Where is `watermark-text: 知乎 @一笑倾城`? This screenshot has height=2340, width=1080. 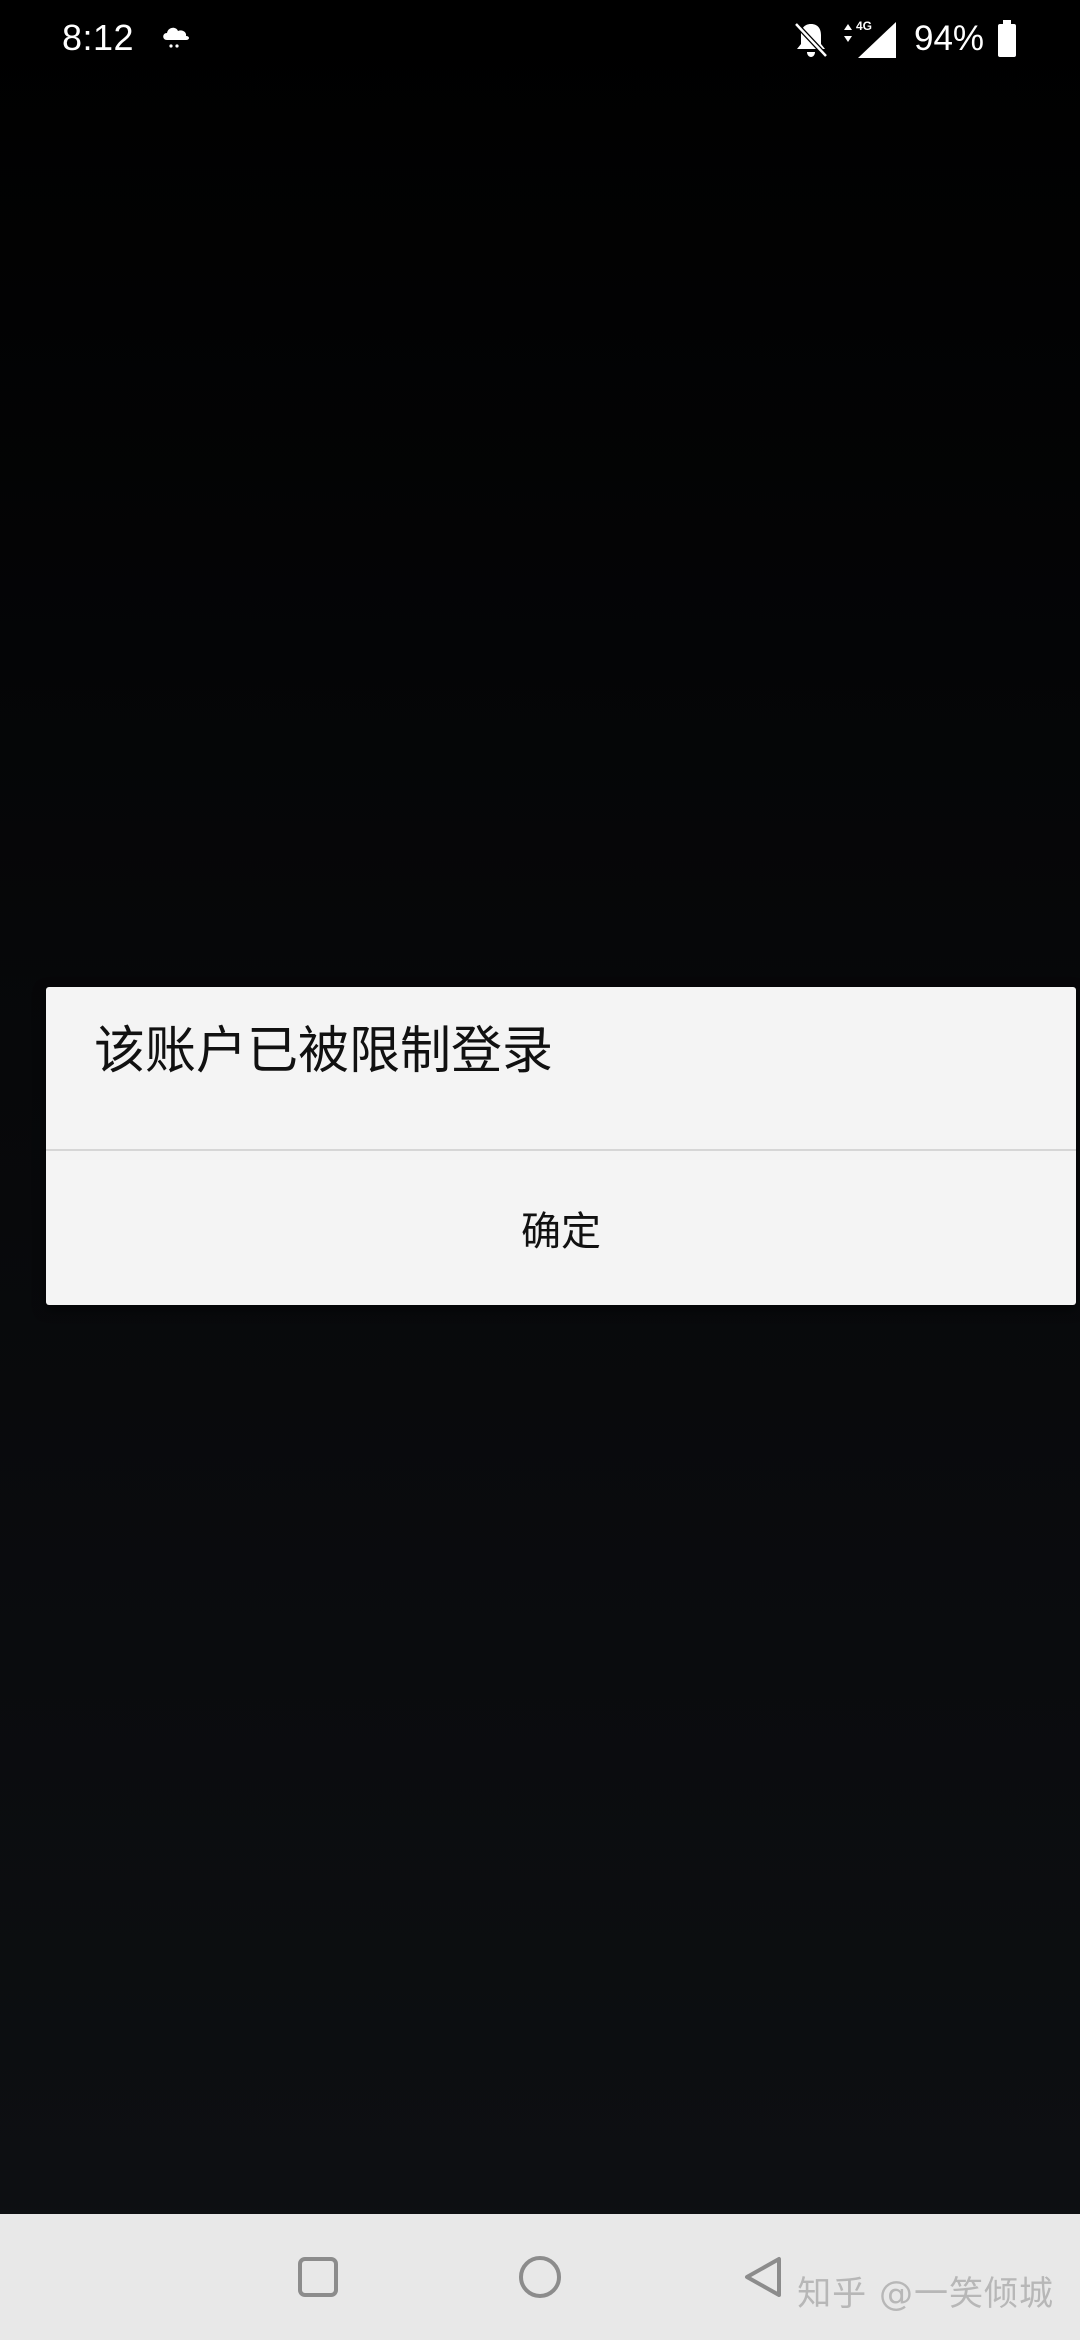 watermark-text: 知乎 @一笑倾城 is located at coordinates (925, 2294).